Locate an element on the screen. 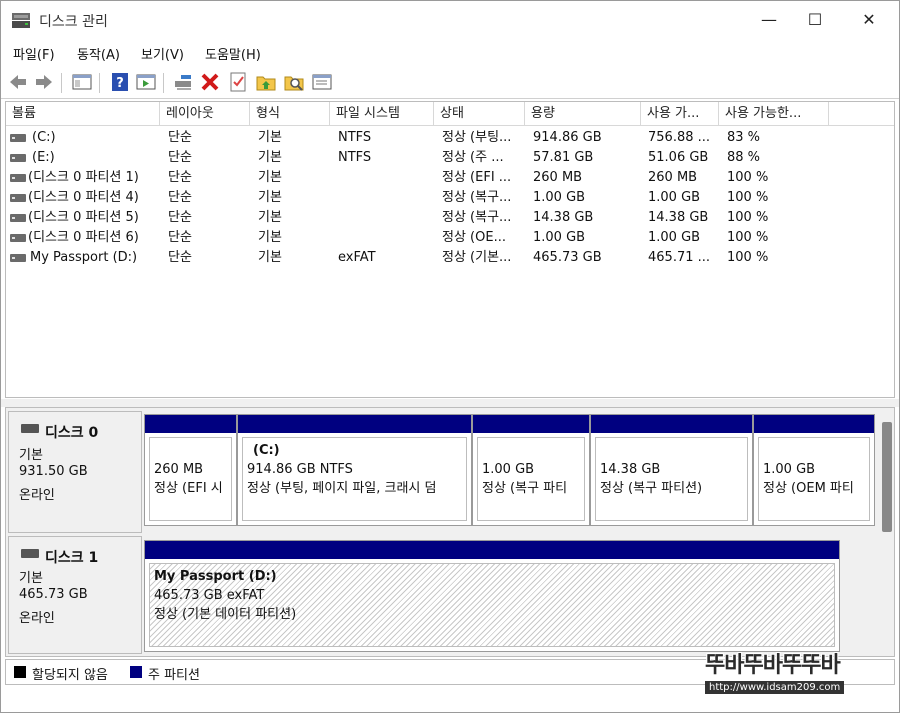 This screenshot has width=900, height=713. menu-file: 파일(F) is located at coordinates (34, 53).